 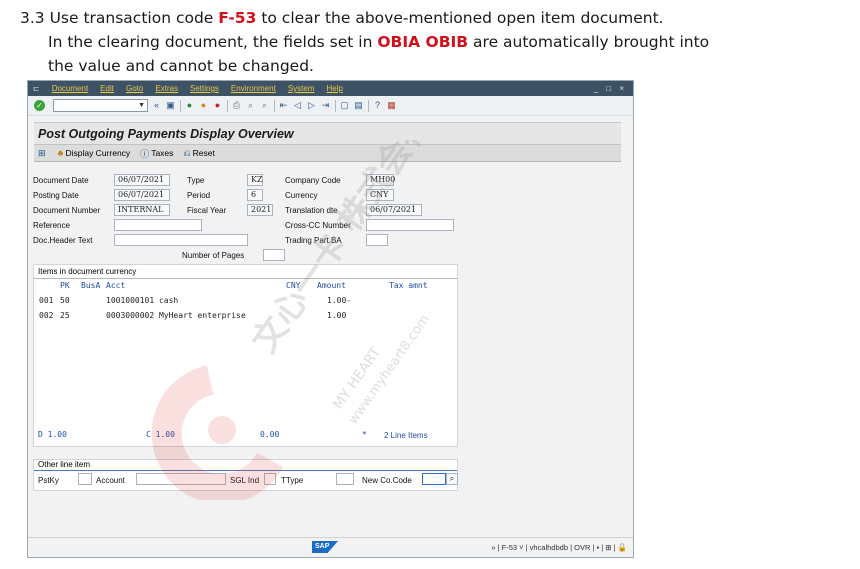 What do you see at coordinates (264, 105) in the screenshot?
I see `find-next-icon: ⌕` at bounding box center [264, 105].